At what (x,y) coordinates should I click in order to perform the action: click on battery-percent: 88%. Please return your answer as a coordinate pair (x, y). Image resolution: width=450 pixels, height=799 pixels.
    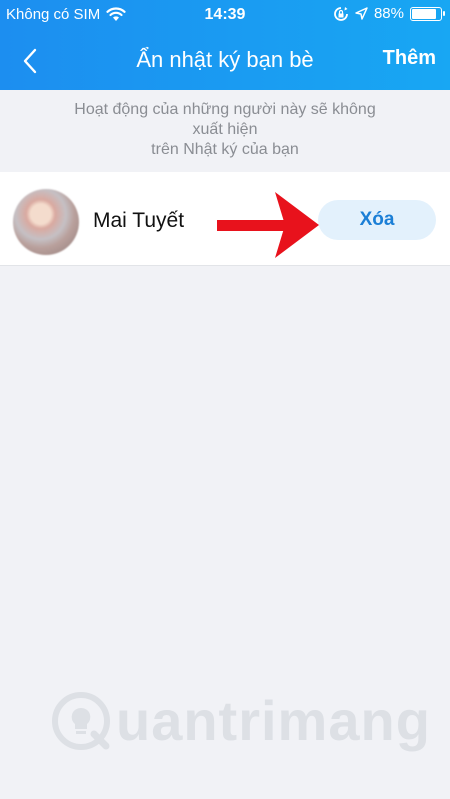
    Looking at the image, I should click on (388, 13).